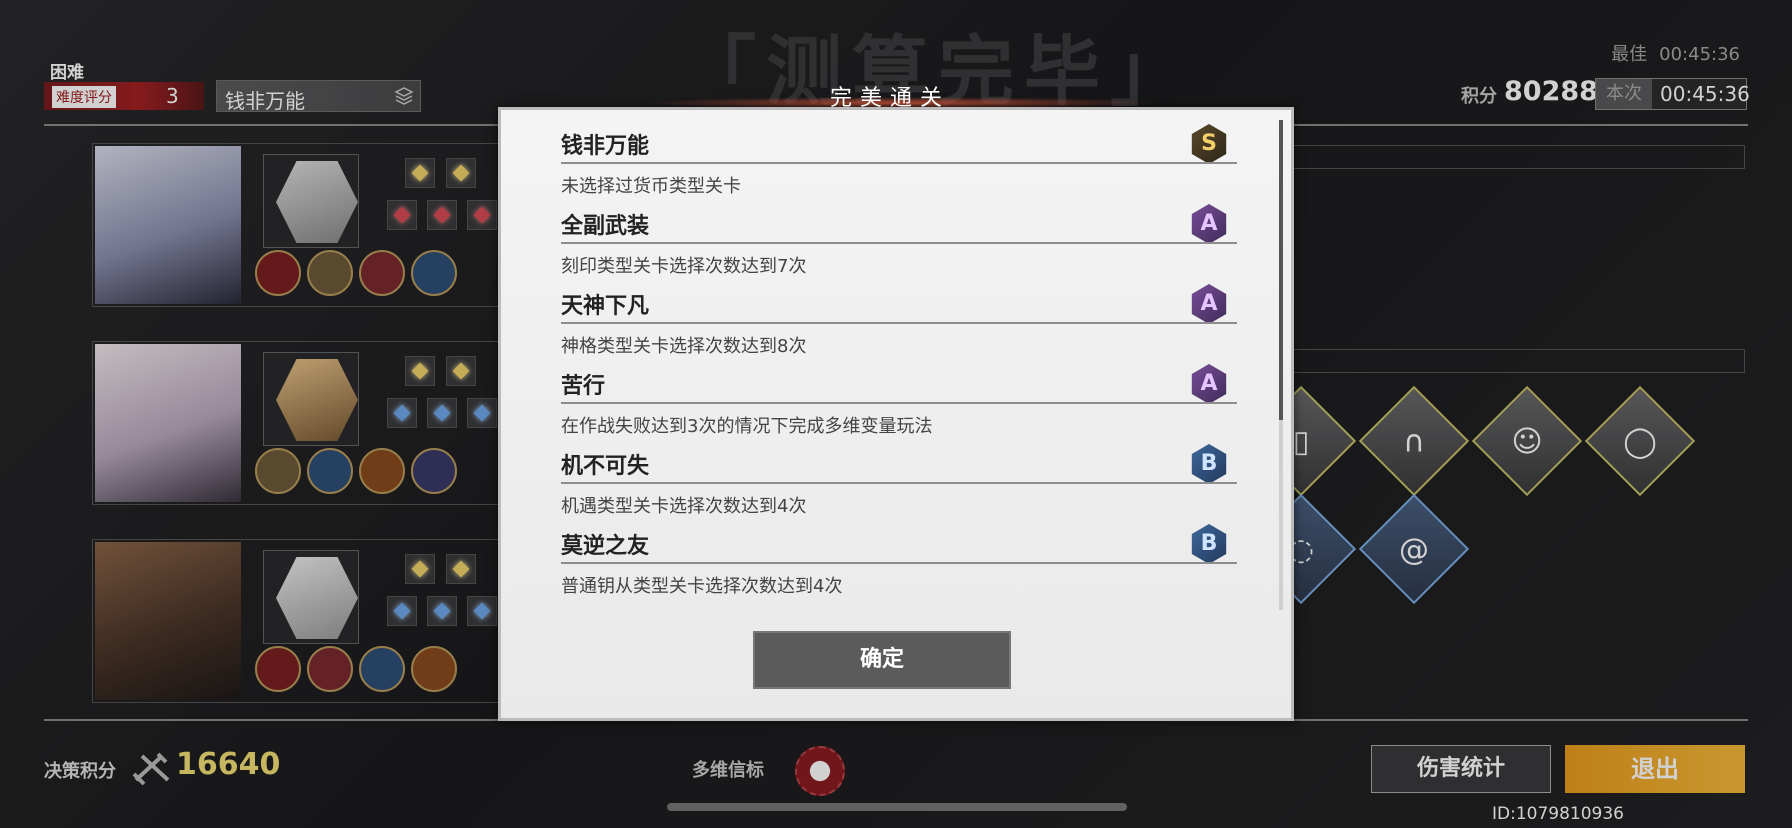 This screenshot has height=828, width=1792. Describe the element at coordinates (605, 306) in the screenshot. I see `achievement-name: 天神下凡` at that location.